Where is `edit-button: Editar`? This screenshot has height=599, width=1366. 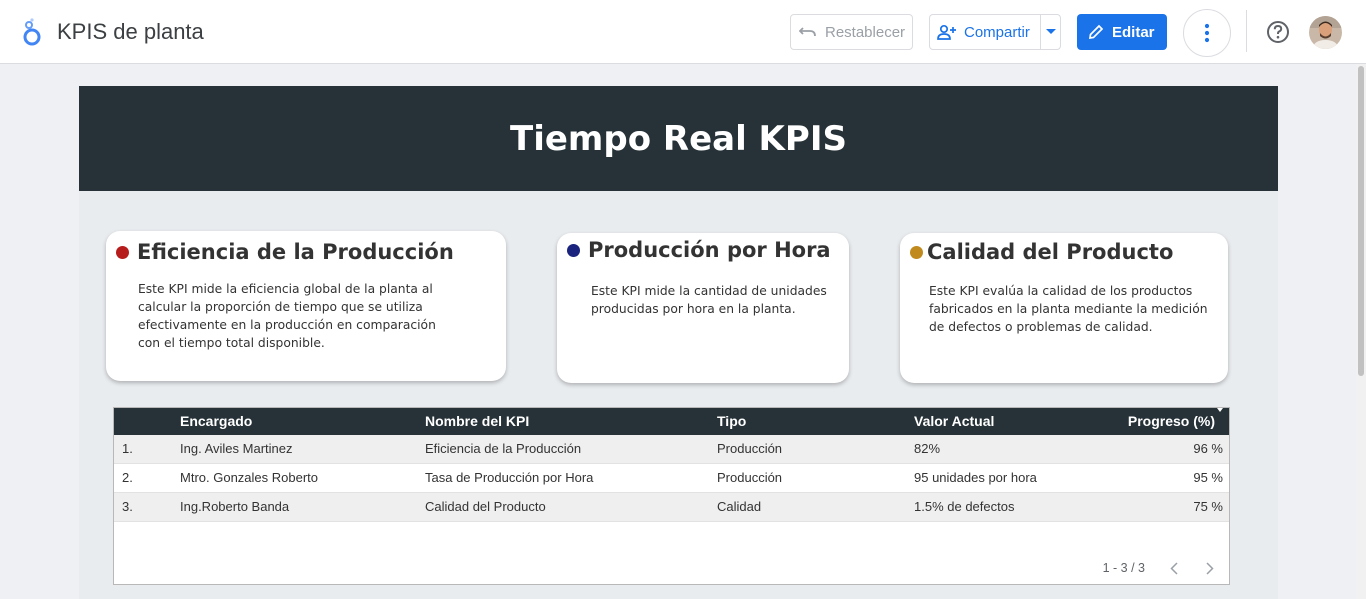
edit-button: Editar is located at coordinates (1122, 32).